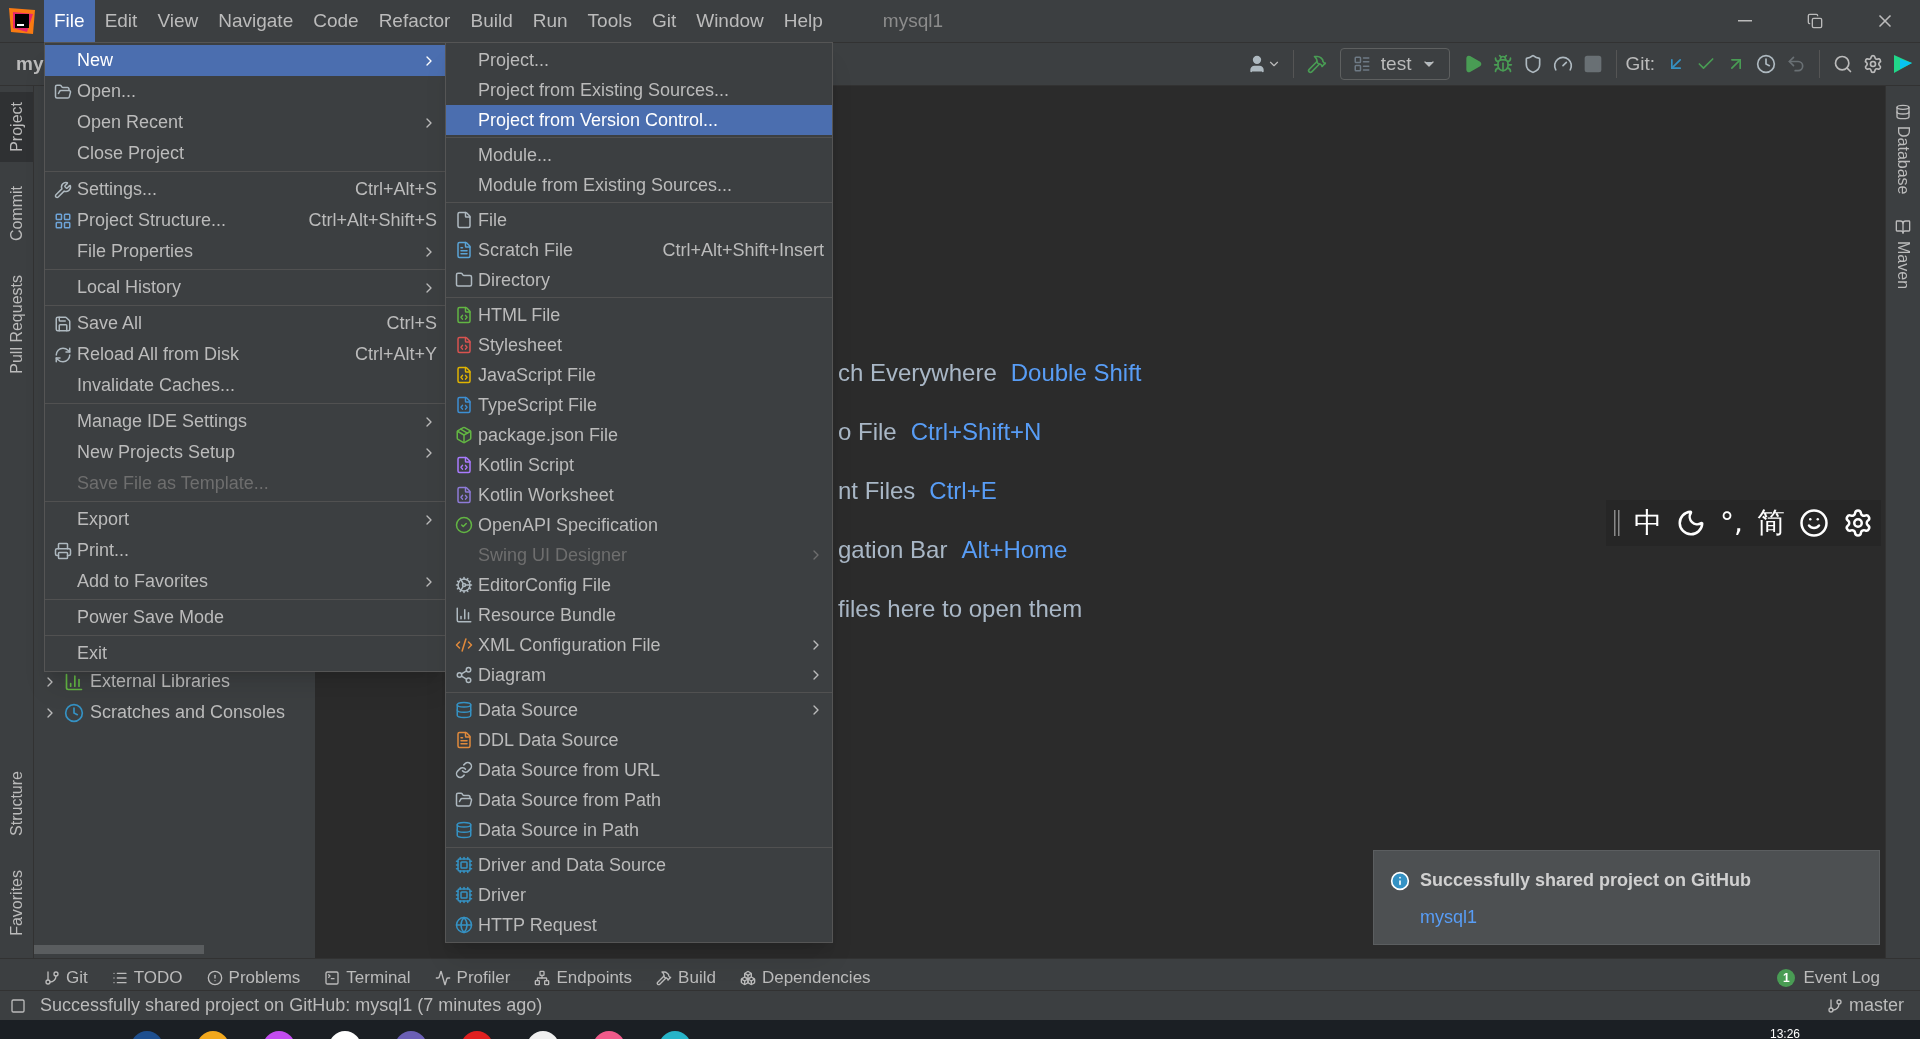  I want to click on menu-item: Local History, so click(245, 287).